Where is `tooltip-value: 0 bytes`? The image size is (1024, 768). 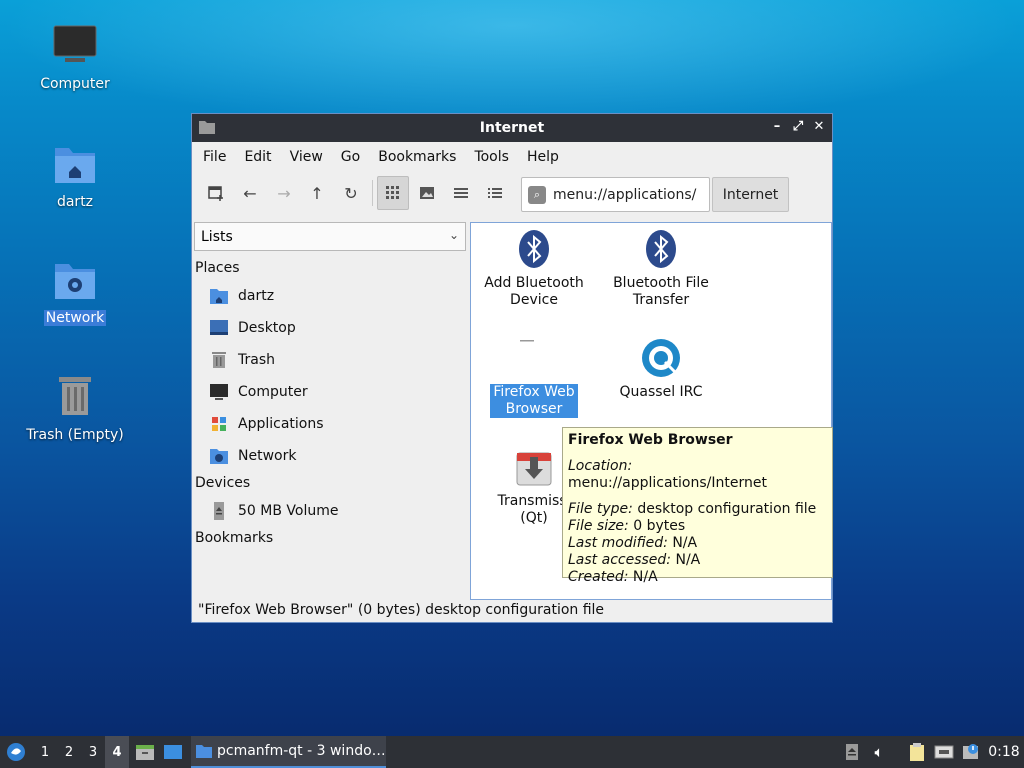 tooltip-value: 0 bytes is located at coordinates (659, 526).